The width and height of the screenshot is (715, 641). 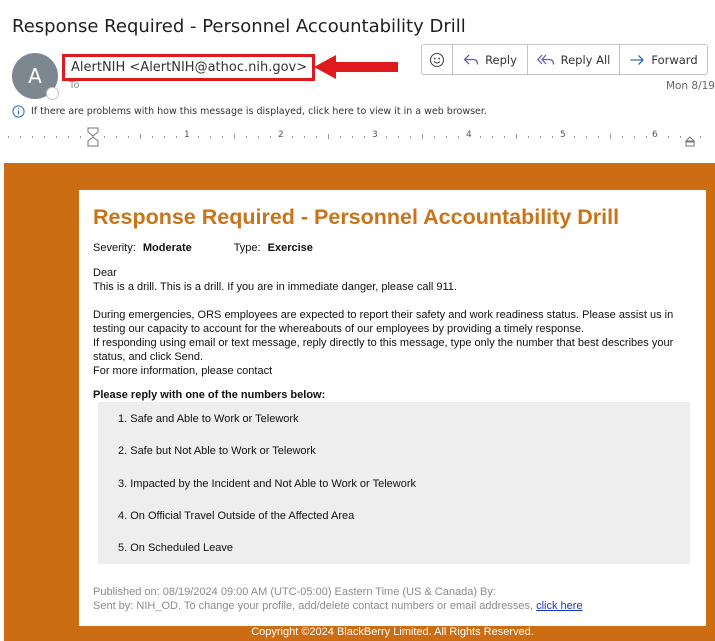 What do you see at coordinates (655, 135) in the screenshot?
I see `ruler-number: 6` at bounding box center [655, 135].